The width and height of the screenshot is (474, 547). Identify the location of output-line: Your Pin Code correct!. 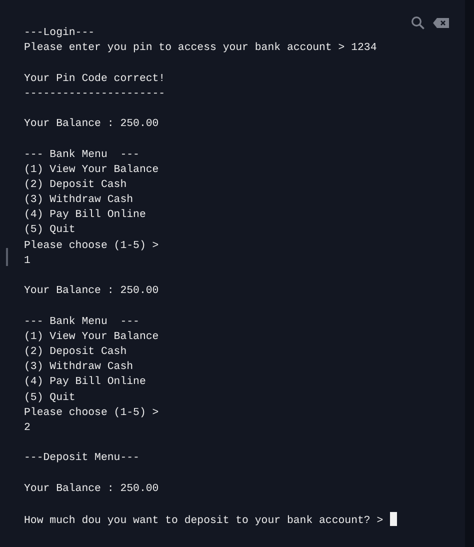
(95, 78).